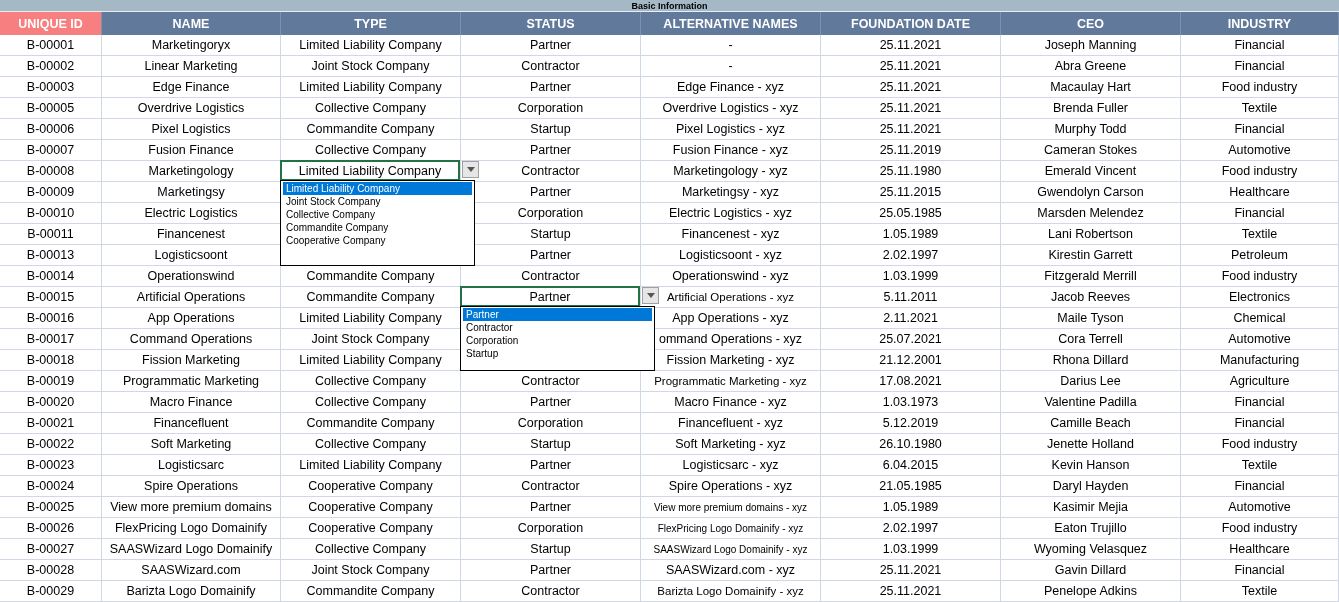  What do you see at coordinates (1091, 234) in the screenshot?
I see `table-cell: Lani Robertson` at bounding box center [1091, 234].